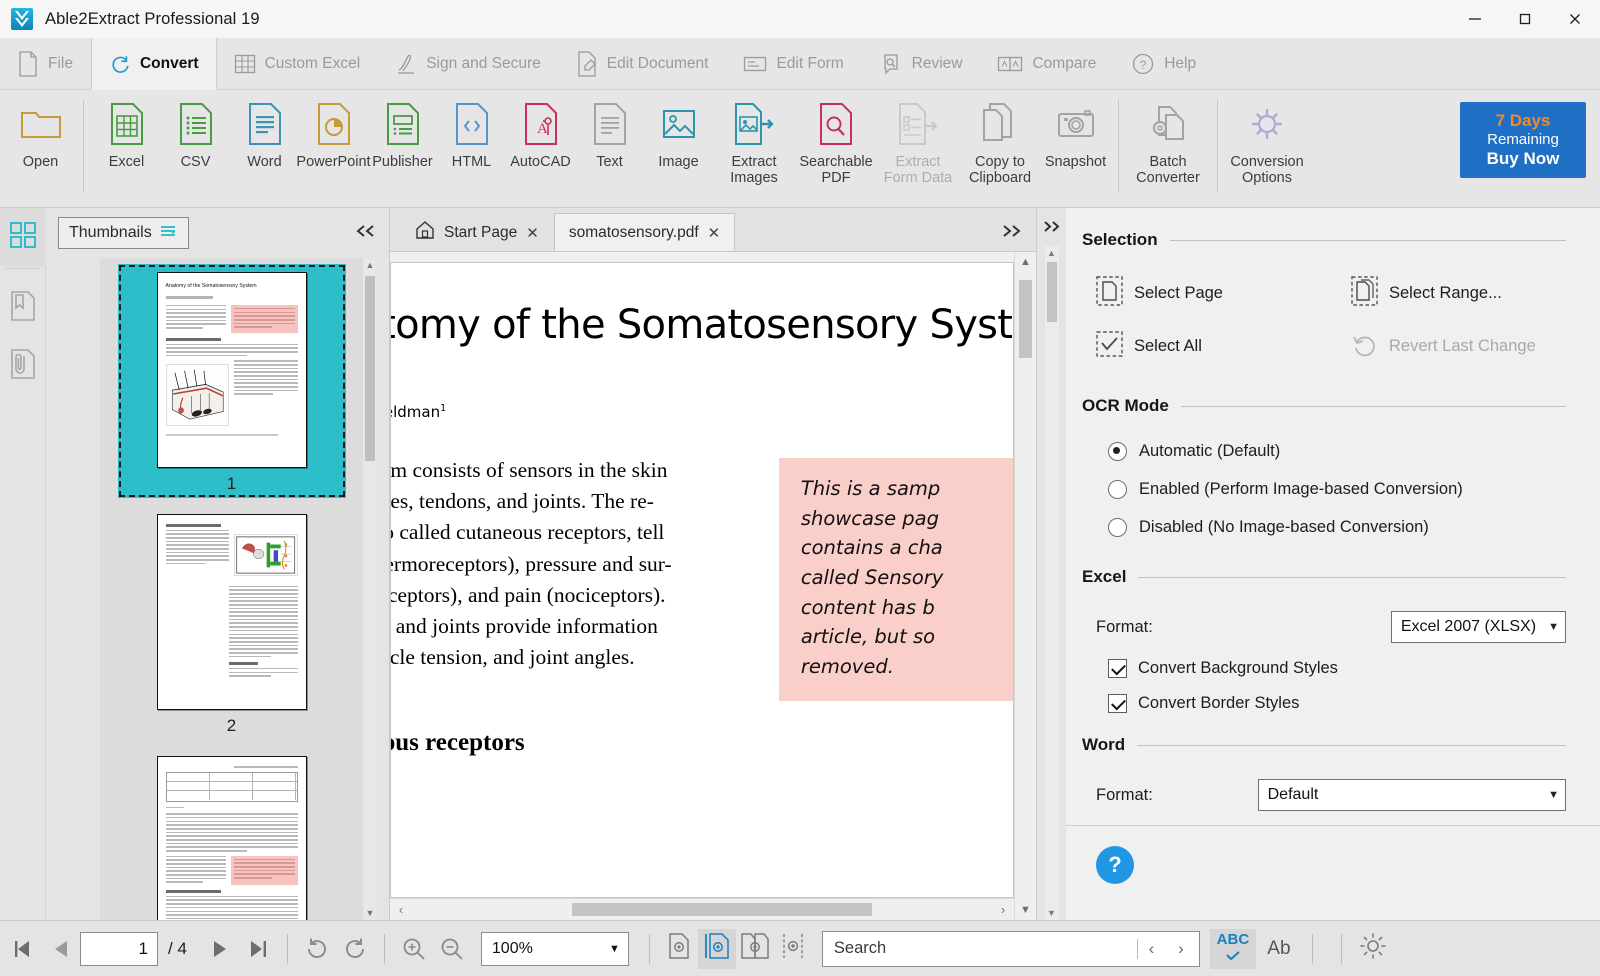  Describe the element at coordinates (1523, 140) in the screenshot. I see `buy-now-button: 7 Days Remaining Buy Now` at that location.